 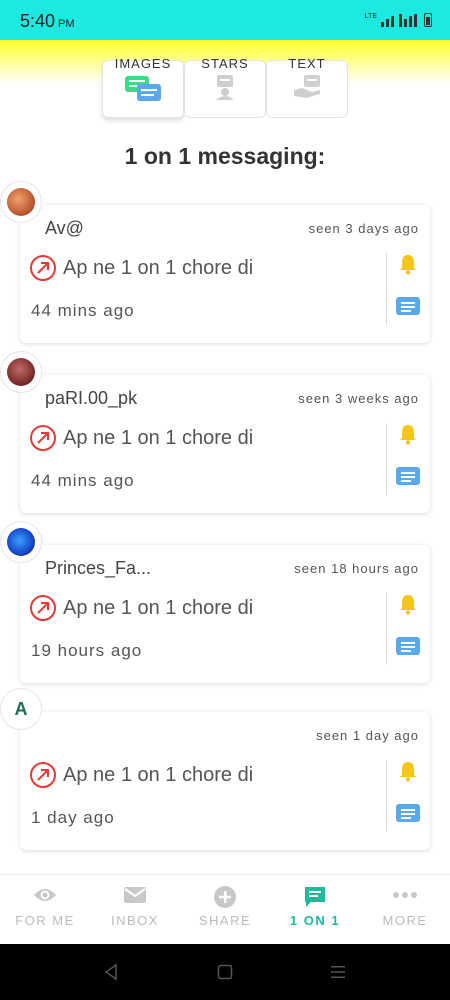 What do you see at coordinates (315, 897) in the screenshot?
I see `message-icon` at bounding box center [315, 897].